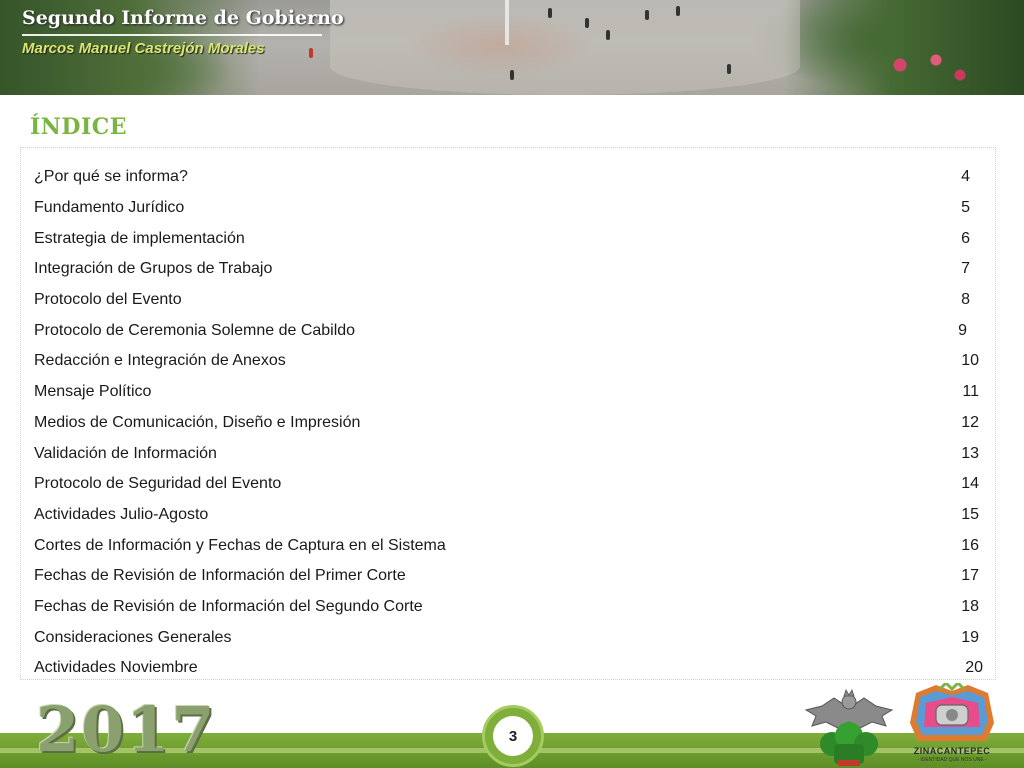 This screenshot has height=768, width=1024. Describe the element at coordinates (970, 392) in the screenshot. I see `toc-item-page: 11` at that location.